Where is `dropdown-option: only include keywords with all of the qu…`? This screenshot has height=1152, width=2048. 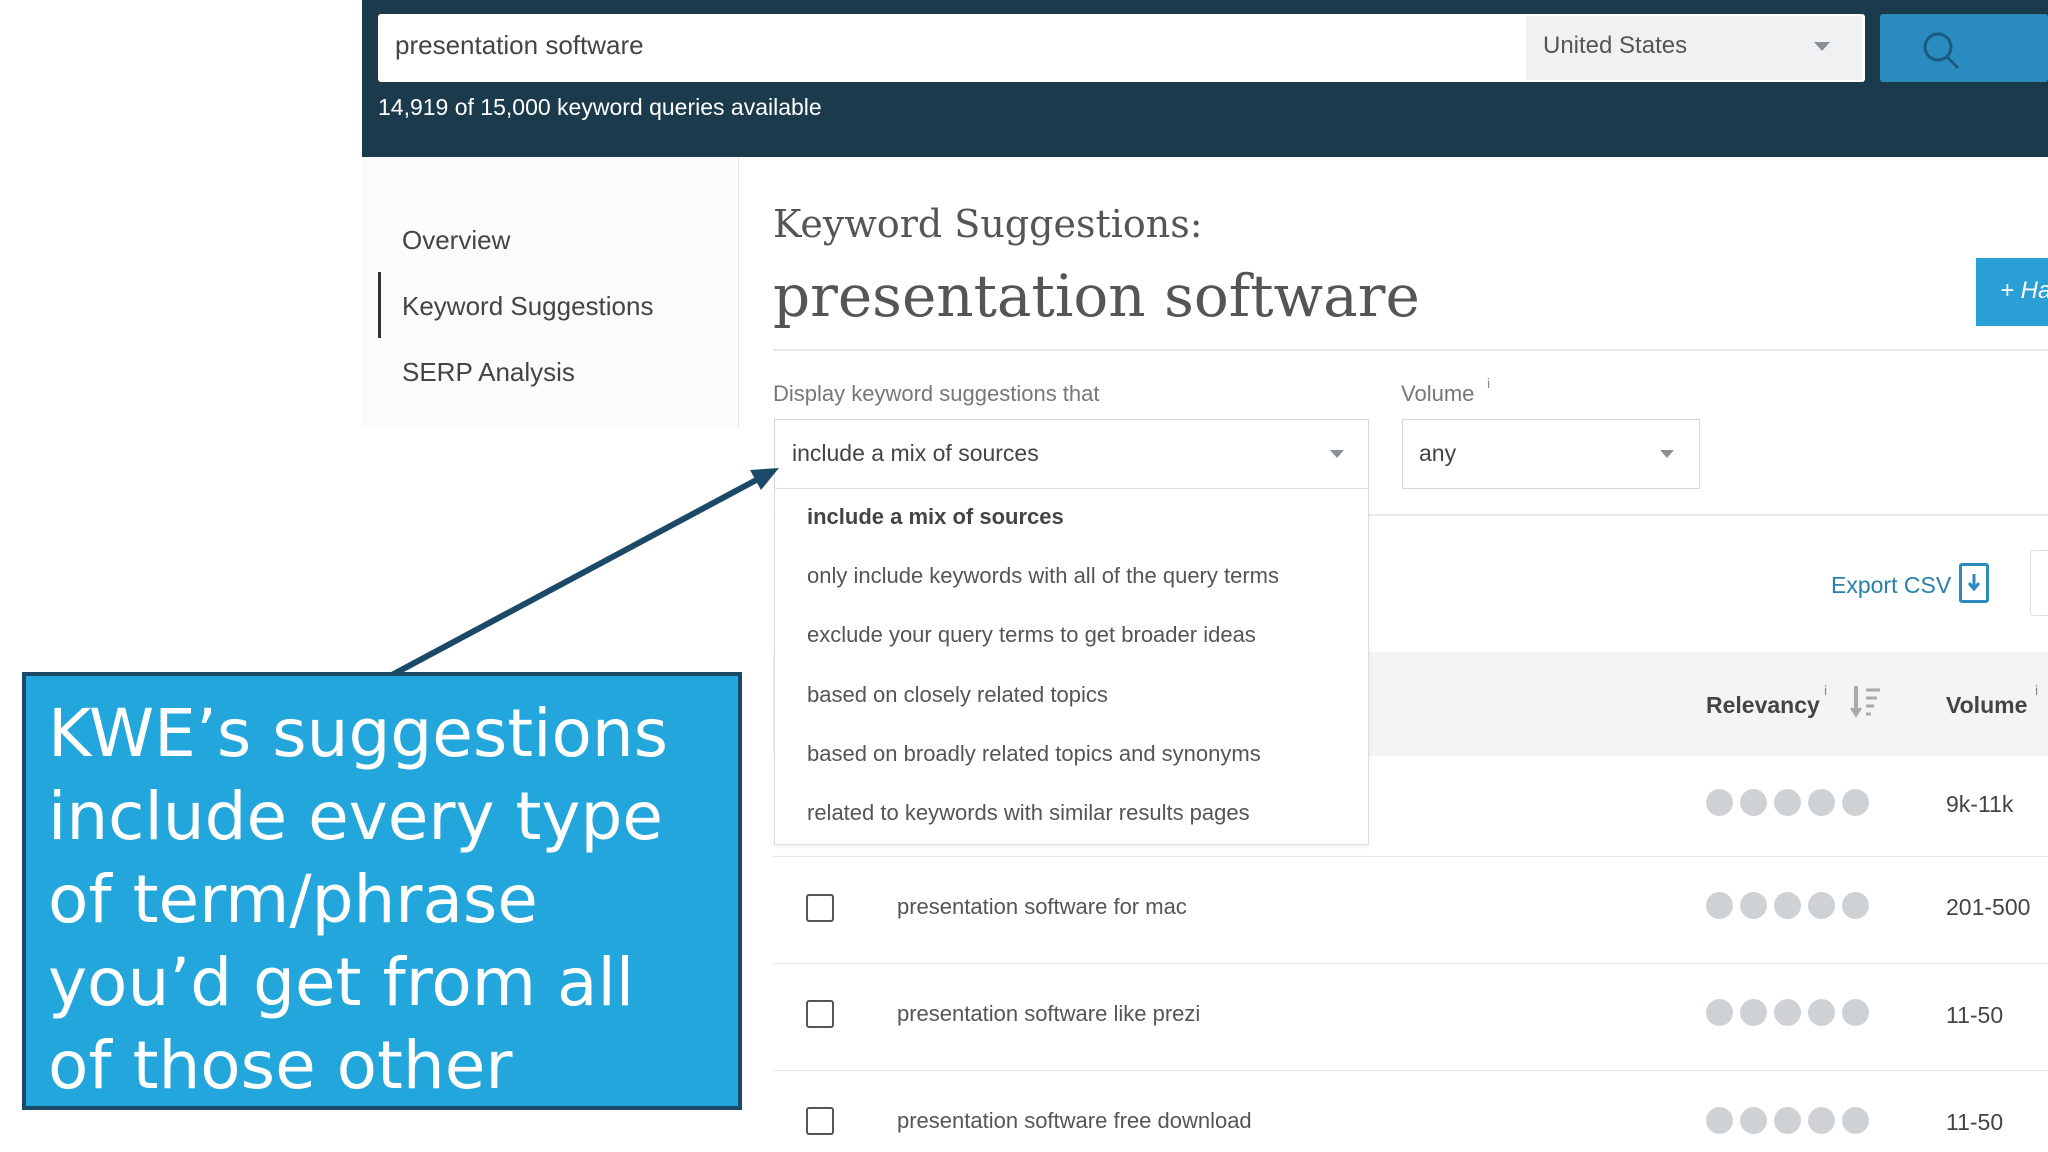 dropdown-option: only include keywords with all of the qu… is located at coordinates (1043, 576).